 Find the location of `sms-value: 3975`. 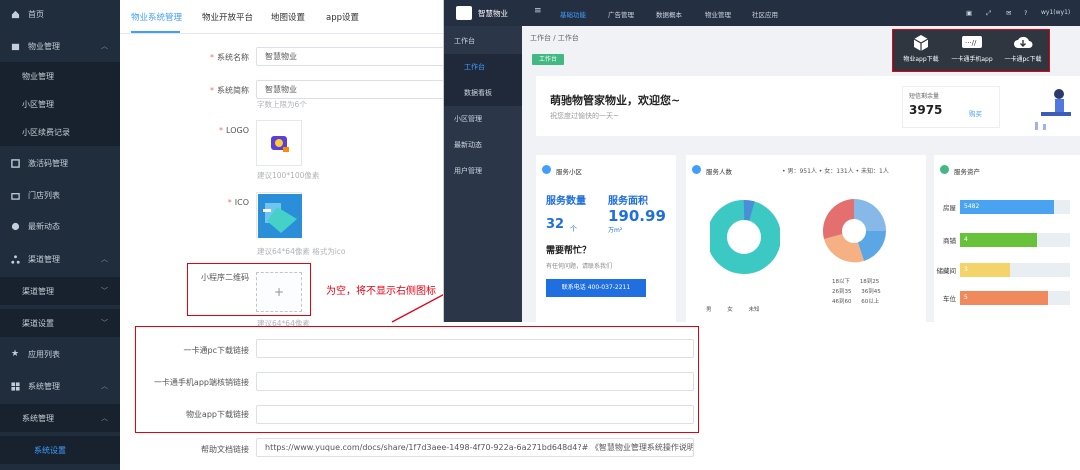

sms-value: 3975 is located at coordinates (926, 110).